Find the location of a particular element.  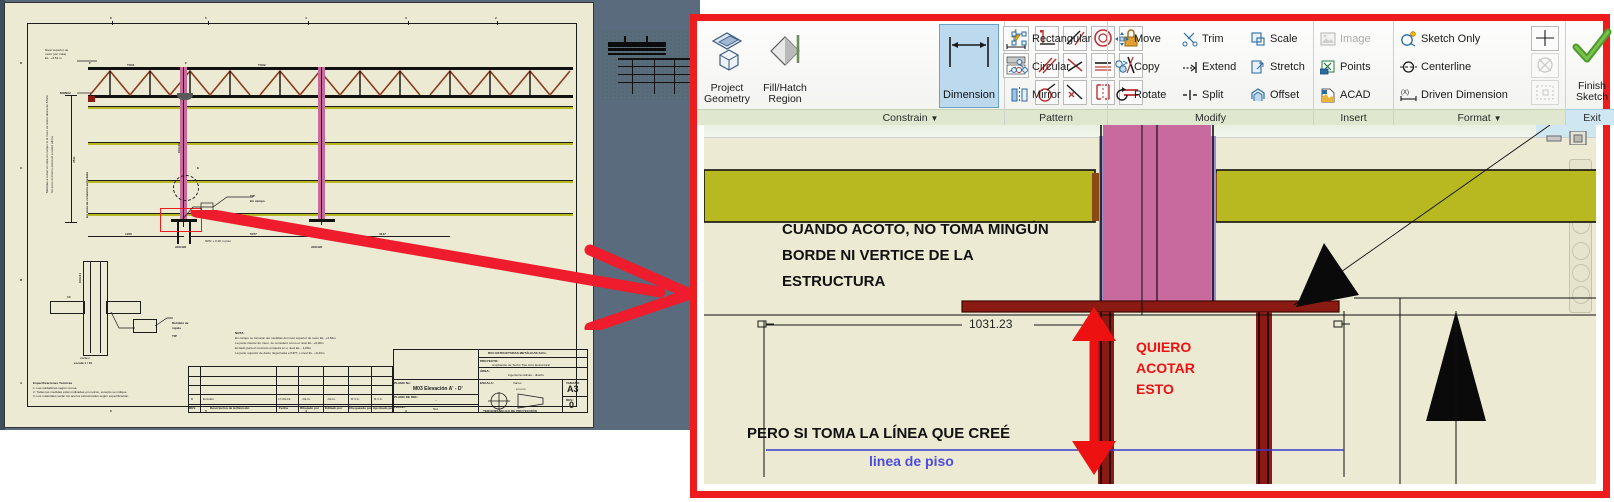

annotation-note-1-line: BORDE NI VERTICE DE LA is located at coordinates (878, 255).